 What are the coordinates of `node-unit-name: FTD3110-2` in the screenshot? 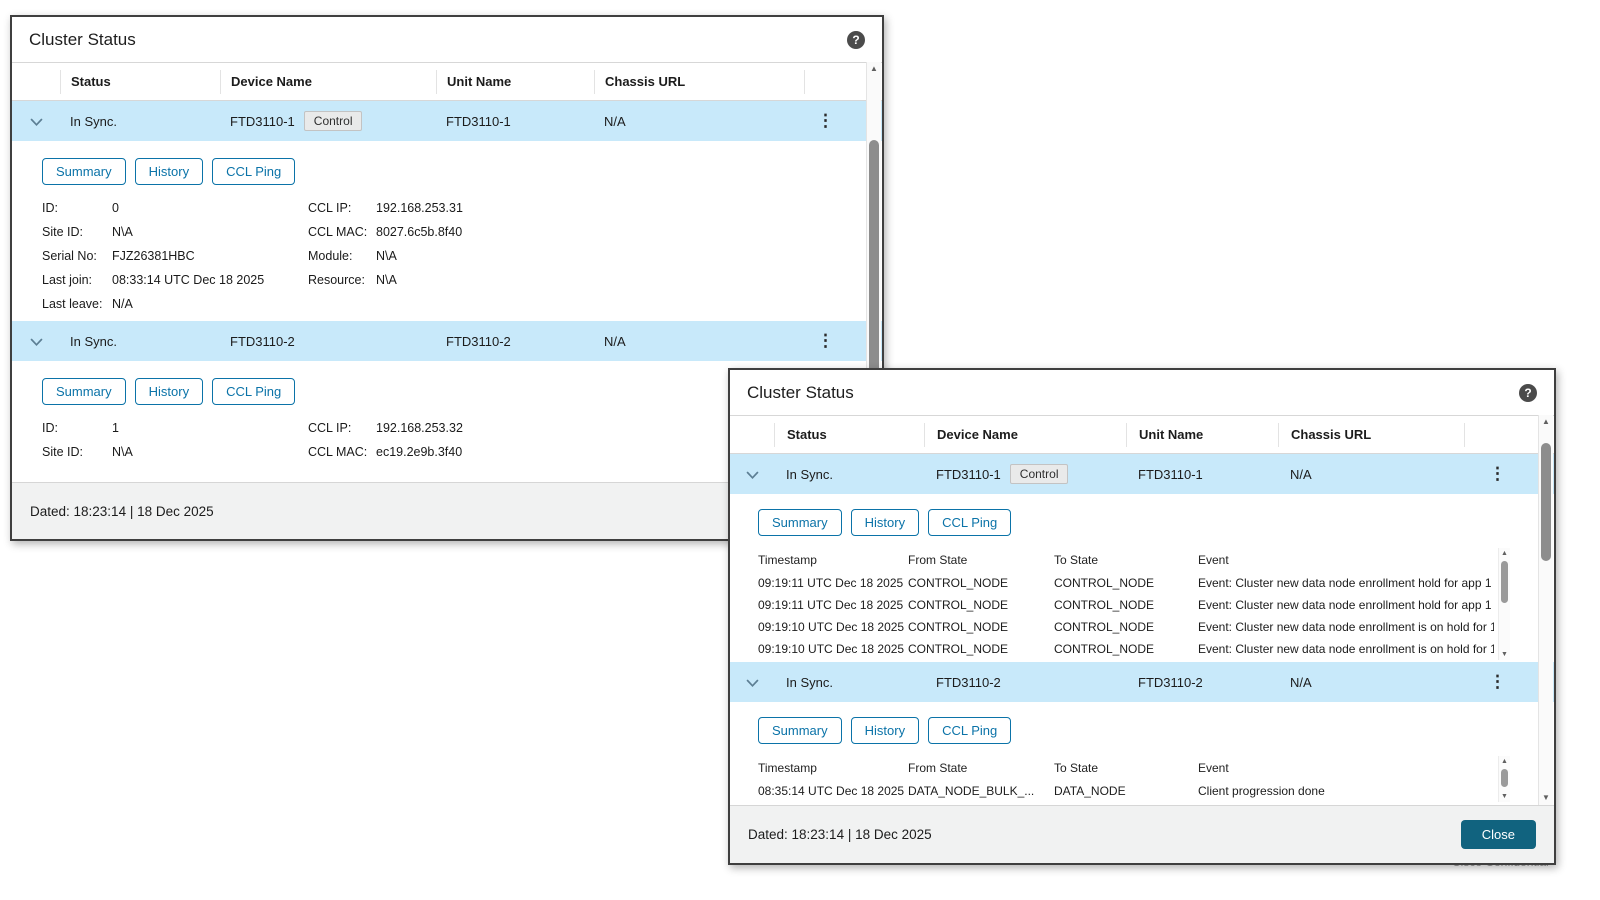 It's located at (478, 341).